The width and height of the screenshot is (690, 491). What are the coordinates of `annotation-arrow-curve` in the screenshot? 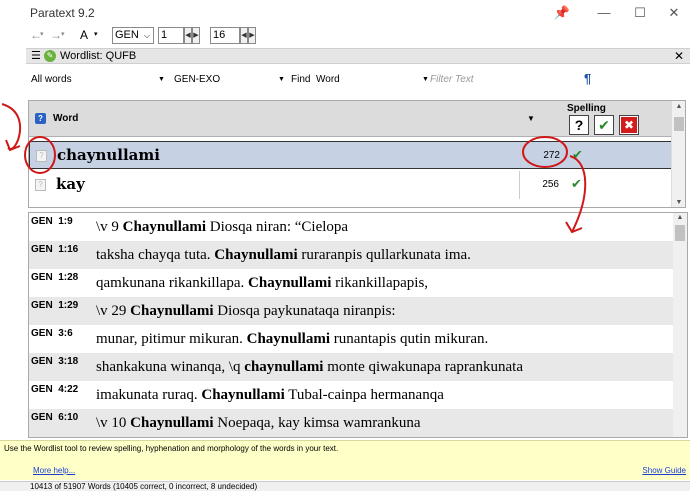 It's located at (11, 126).